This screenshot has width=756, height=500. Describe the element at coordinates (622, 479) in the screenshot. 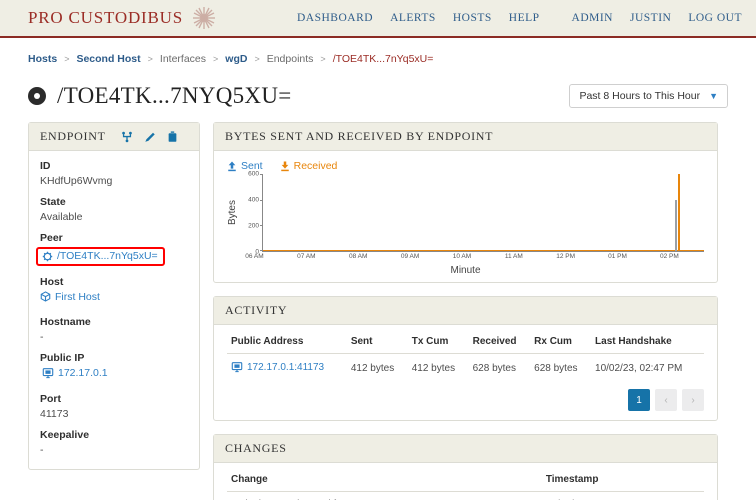

I see `col-timestamp: Timestamp` at that location.